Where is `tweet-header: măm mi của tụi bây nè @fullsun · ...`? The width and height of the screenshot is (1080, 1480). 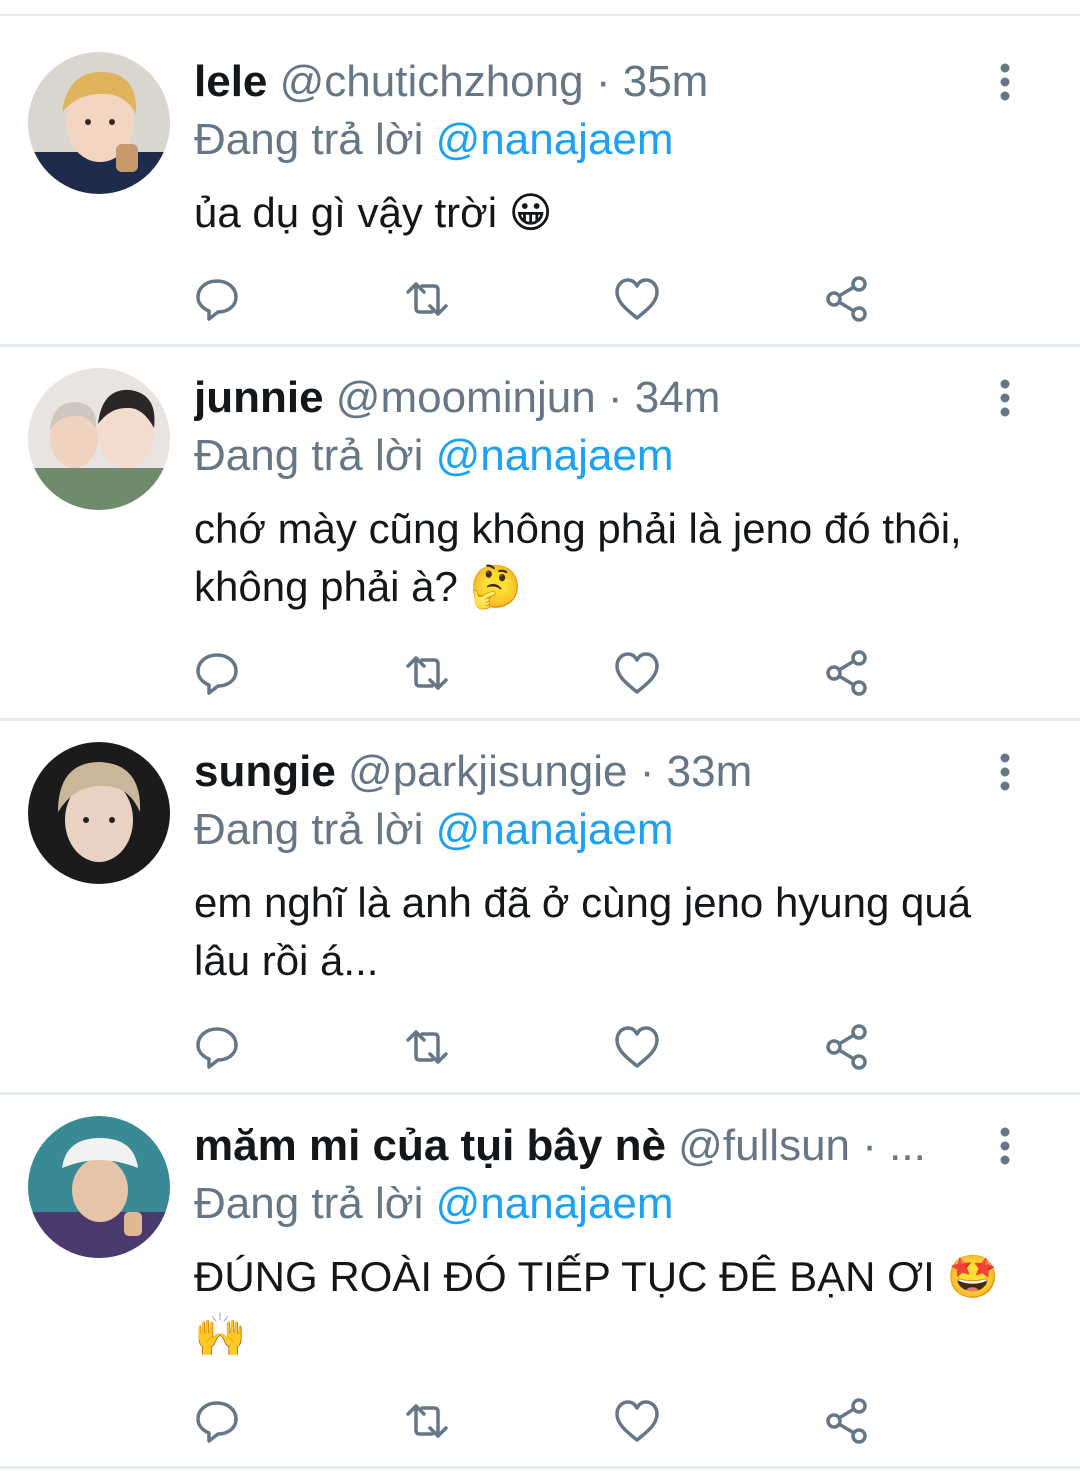 tweet-header: măm mi của tụi bây nè @fullsun · ... is located at coordinates (577, 1146).